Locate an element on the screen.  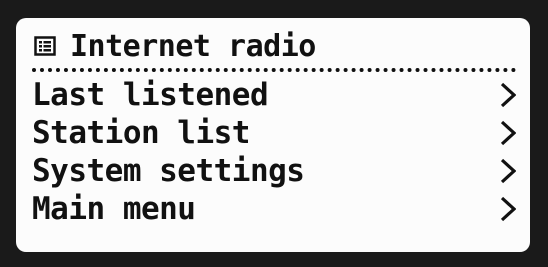
menu-list-icon is located at coordinates (45, 46).